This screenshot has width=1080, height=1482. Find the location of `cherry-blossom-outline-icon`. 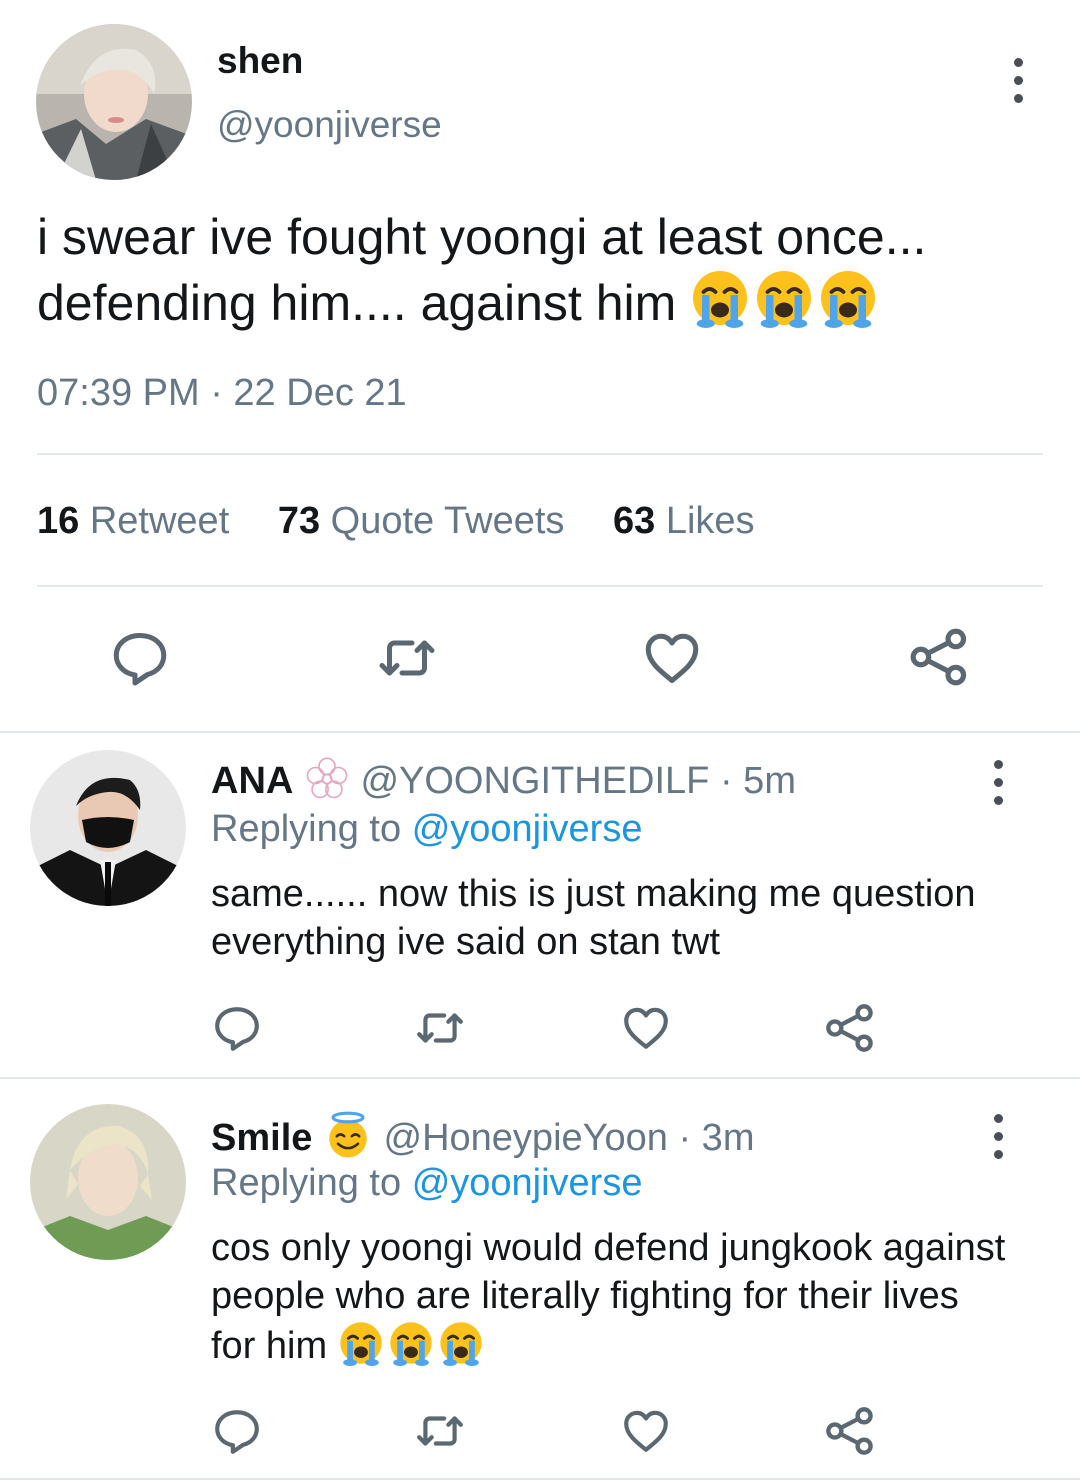

cherry-blossom-outline-icon is located at coordinates (327, 778).